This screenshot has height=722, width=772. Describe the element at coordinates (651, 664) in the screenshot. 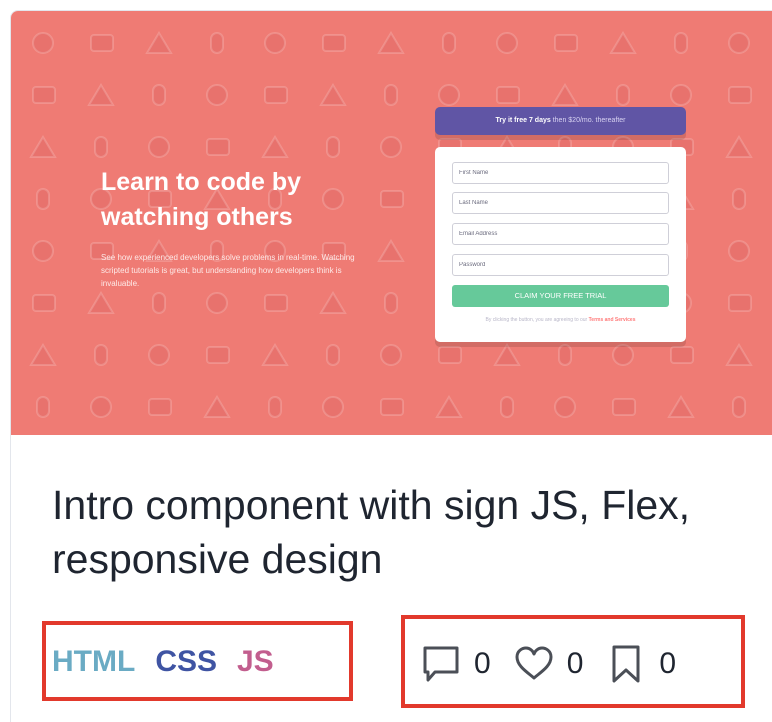

I see `bookmarks-stat: 0` at that location.